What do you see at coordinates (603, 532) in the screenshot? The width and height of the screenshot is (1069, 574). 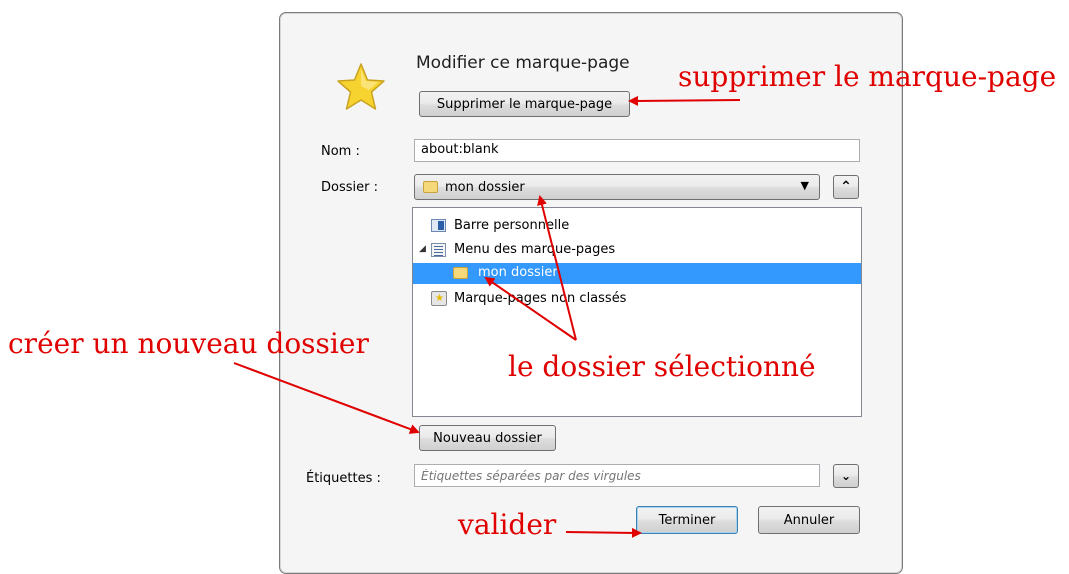 I see `arrow-validate` at bounding box center [603, 532].